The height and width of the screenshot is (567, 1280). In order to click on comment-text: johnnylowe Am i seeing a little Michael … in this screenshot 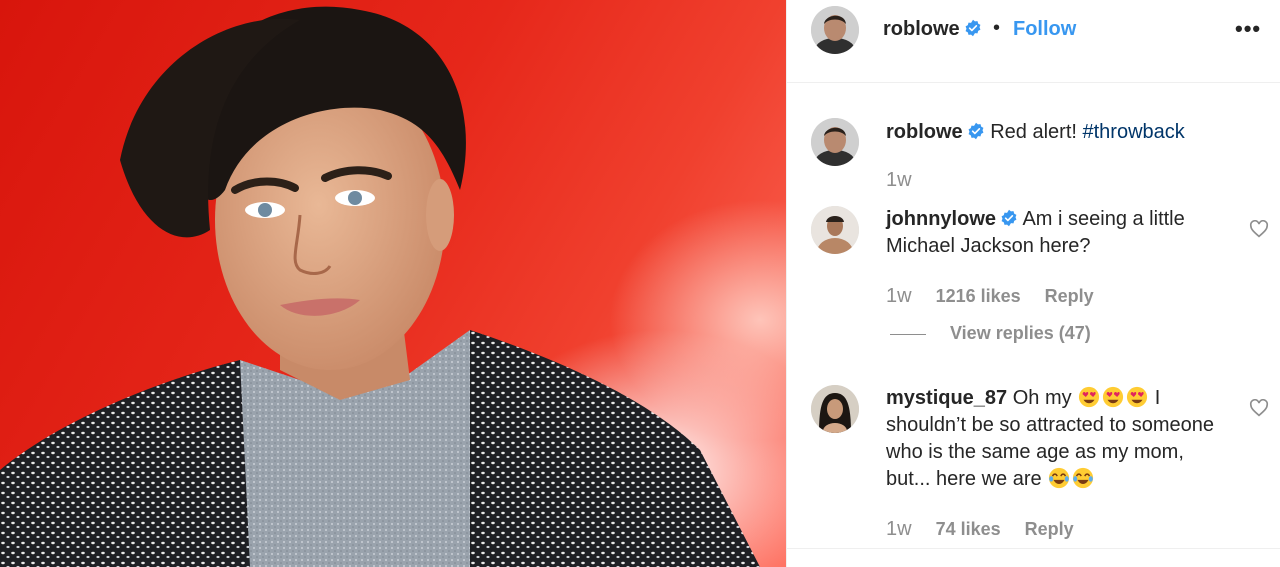, I will do `click(1056, 233)`.